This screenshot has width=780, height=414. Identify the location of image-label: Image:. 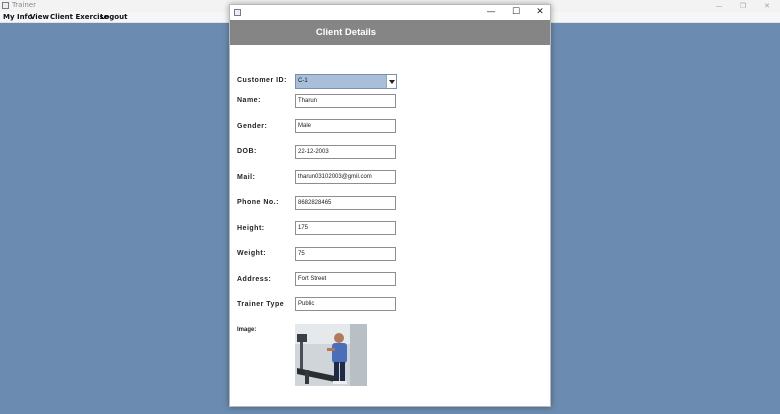
(247, 330).